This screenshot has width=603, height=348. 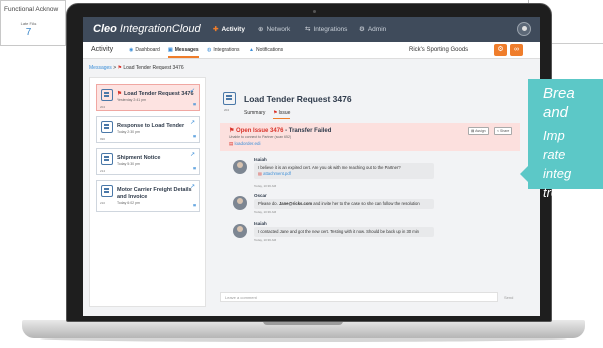 What do you see at coordinates (251, 50) in the screenshot?
I see `bell-icon: ▲` at bounding box center [251, 50].